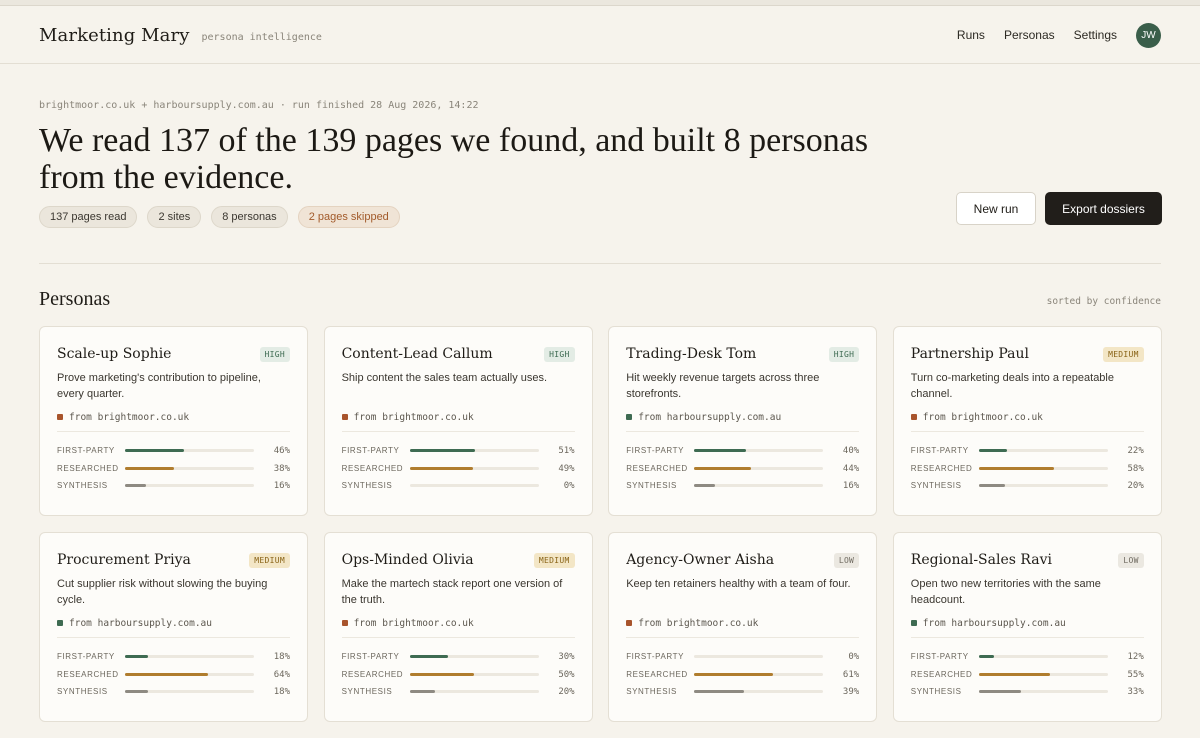 This screenshot has height=738, width=1200. I want to click on window-top-strip, so click(600, 3).